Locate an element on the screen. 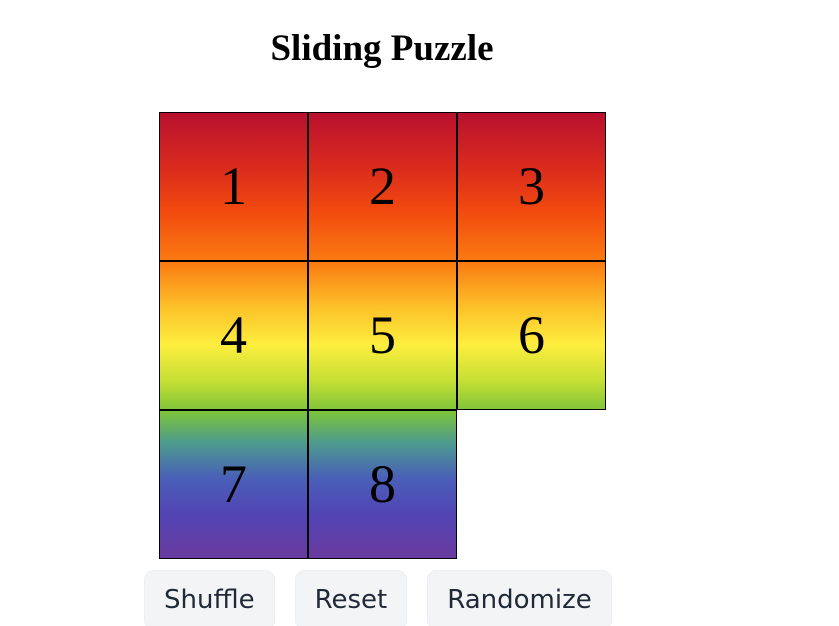  puzzle-tile-5: 5 is located at coordinates (382, 335).